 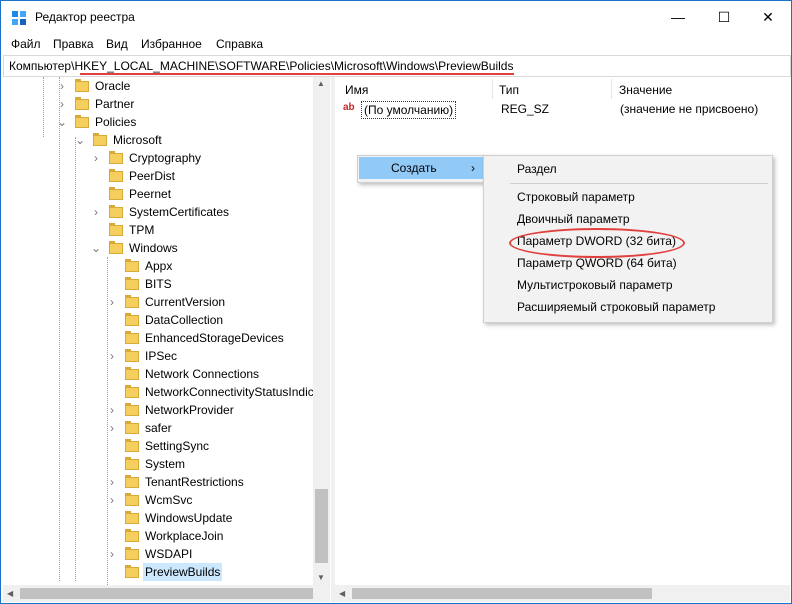 I want to click on minimize-button: —, so click(x=678, y=17).